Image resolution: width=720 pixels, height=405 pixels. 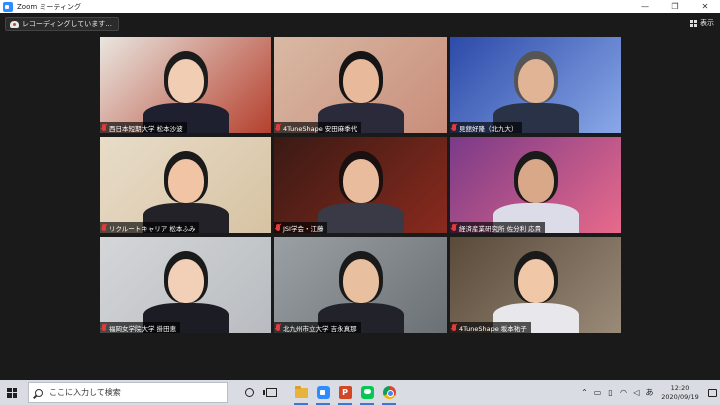 I want to click on video-tile: 4TuneShape 安田麻季代, so click(x=360, y=85).